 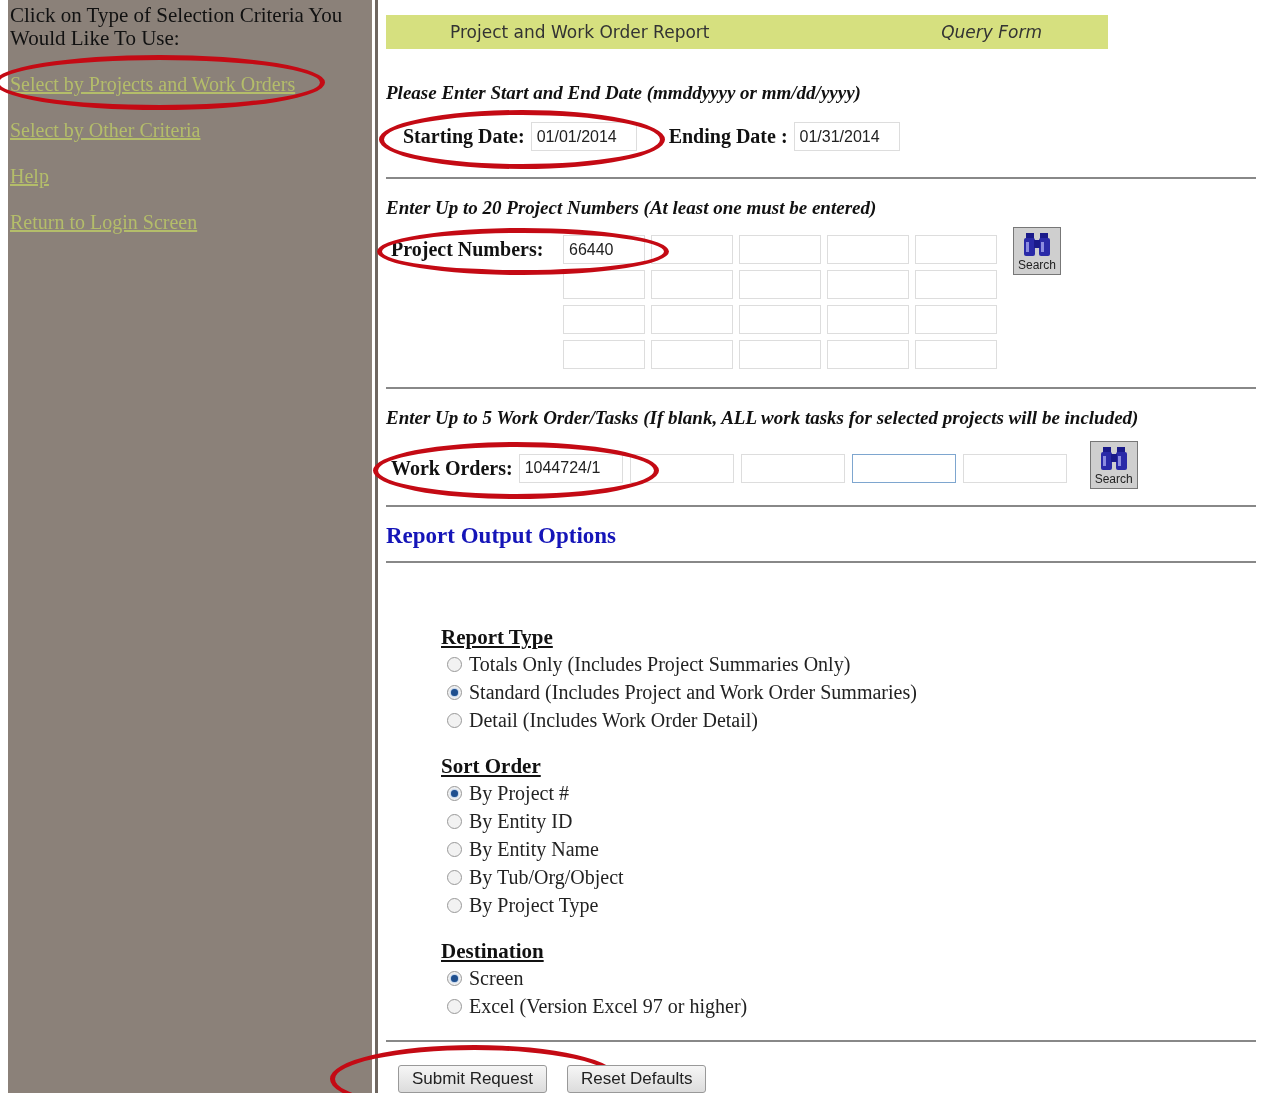 What do you see at coordinates (493, 951) in the screenshot?
I see `group-title: Destination` at bounding box center [493, 951].